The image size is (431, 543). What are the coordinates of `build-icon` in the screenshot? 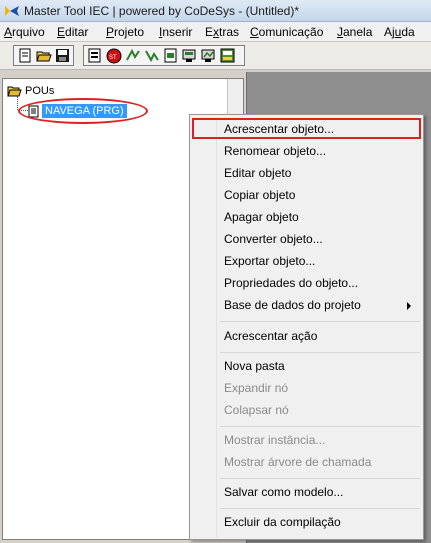 It's located at (94, 55).